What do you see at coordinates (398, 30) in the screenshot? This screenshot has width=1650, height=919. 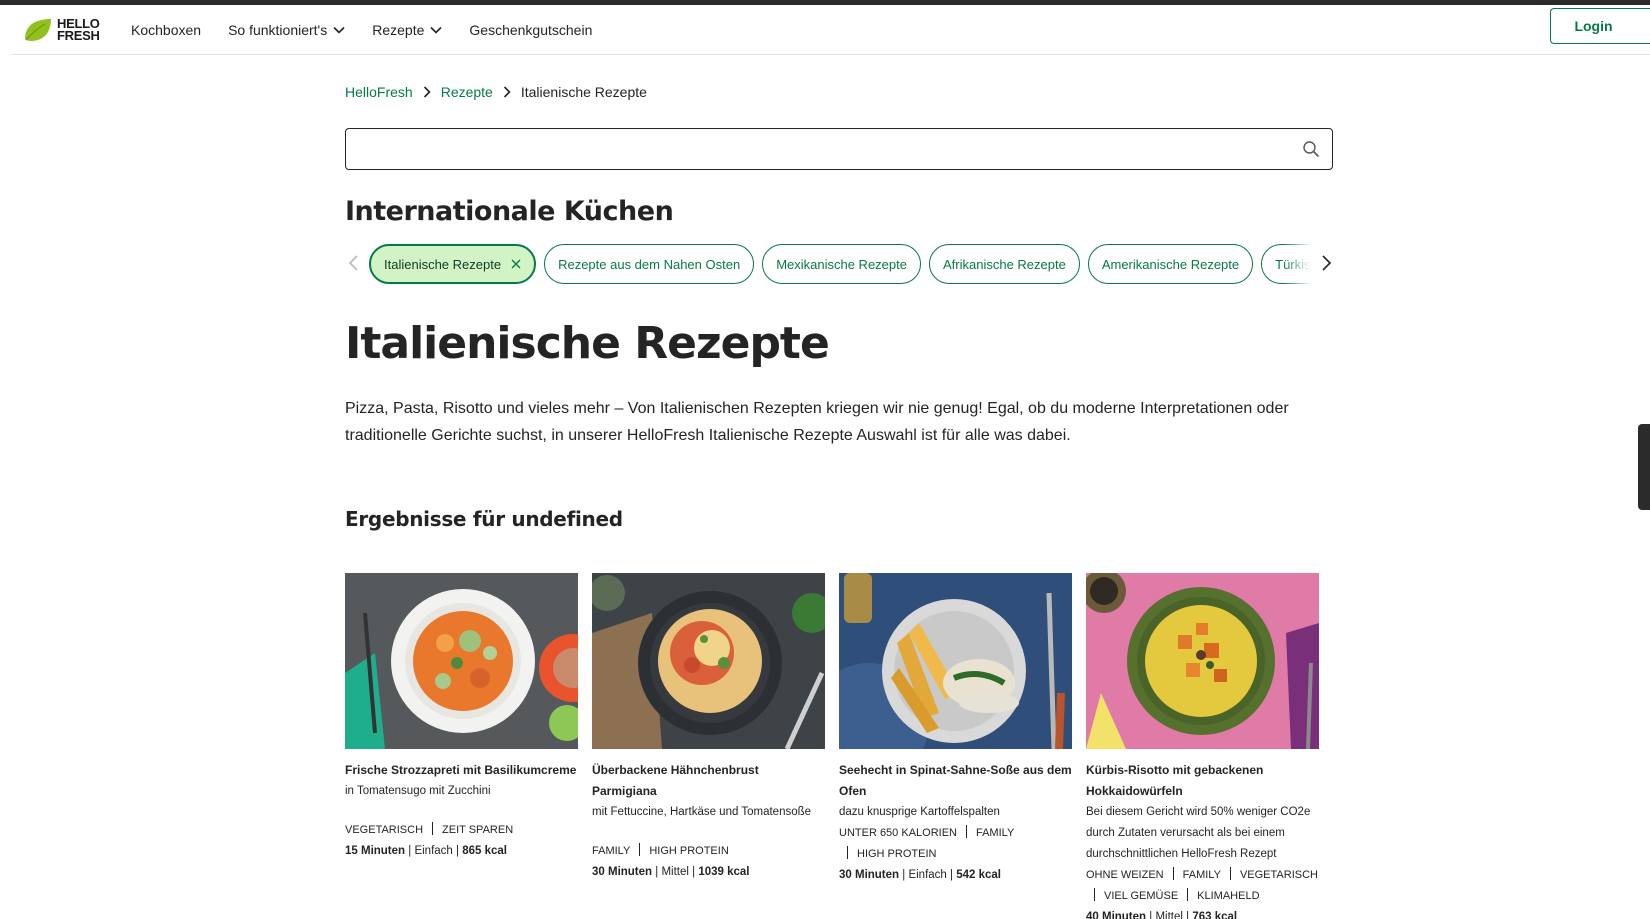 I see `nav-item-label: Rezepte` at bounding box center [398, 30].